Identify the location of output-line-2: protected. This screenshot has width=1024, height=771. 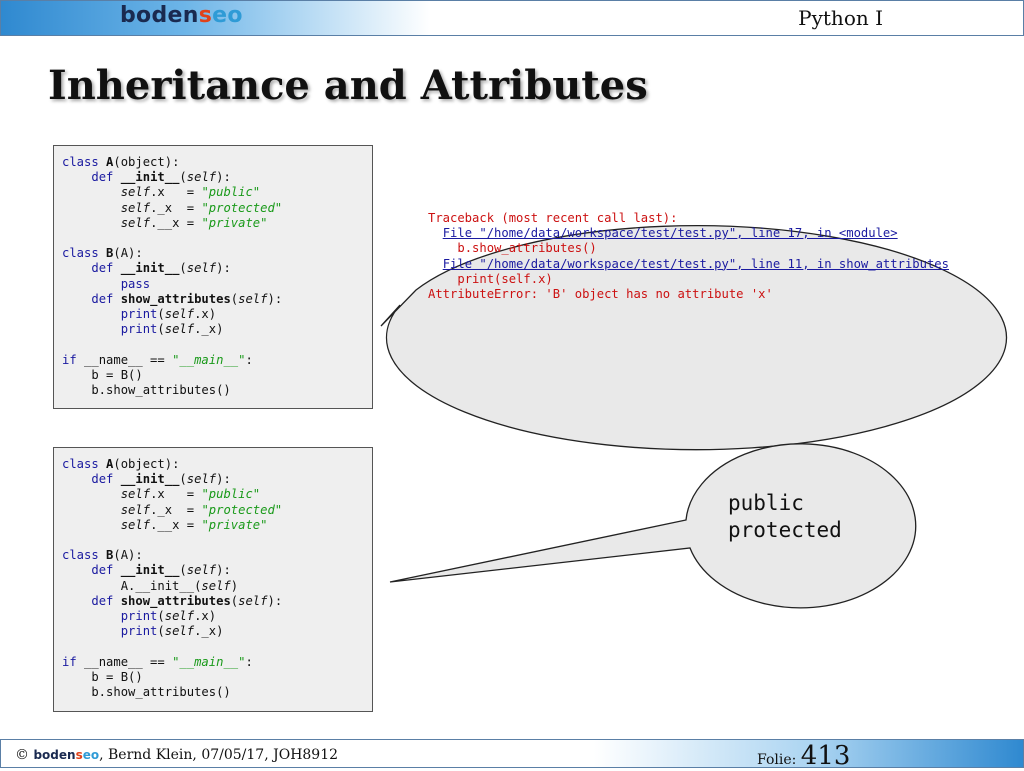
(785, 530).